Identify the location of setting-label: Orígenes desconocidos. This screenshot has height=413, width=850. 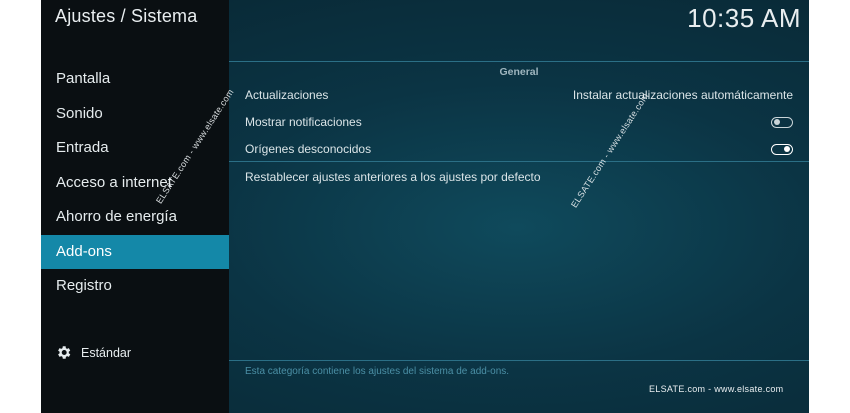
(308, 149).